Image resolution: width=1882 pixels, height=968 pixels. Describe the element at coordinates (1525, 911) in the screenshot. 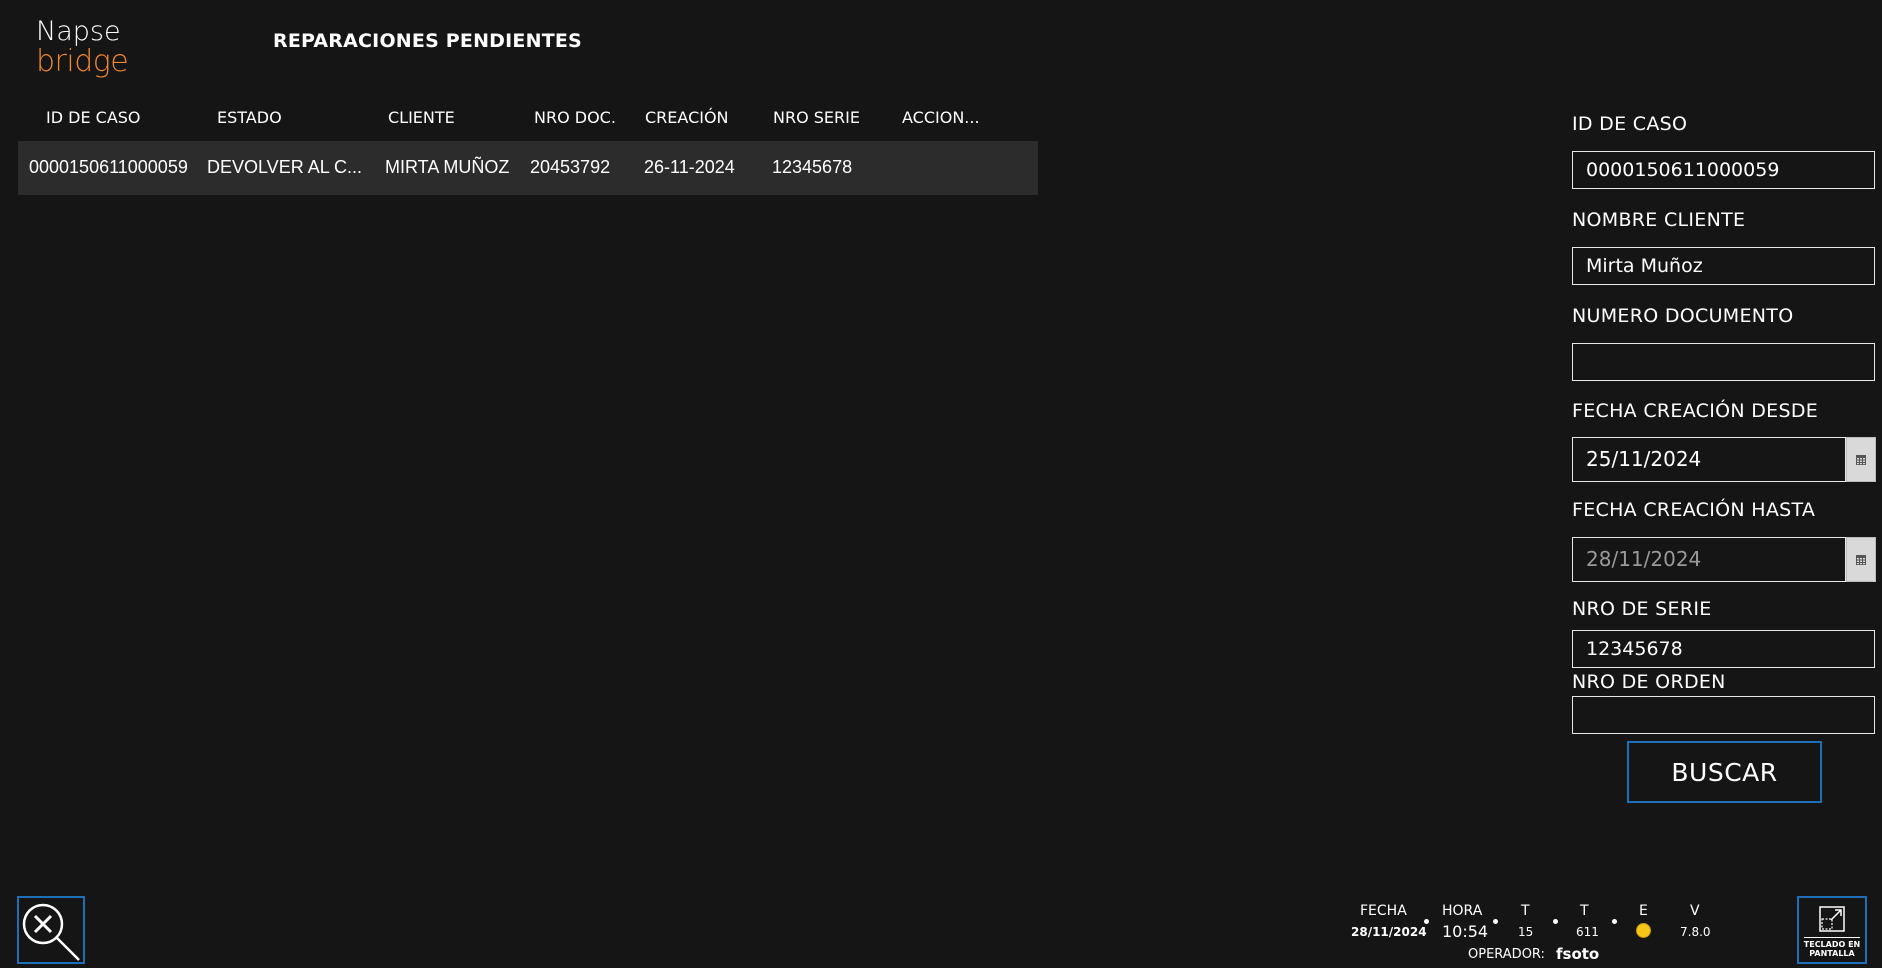

I see `t1-label: T` at that location.